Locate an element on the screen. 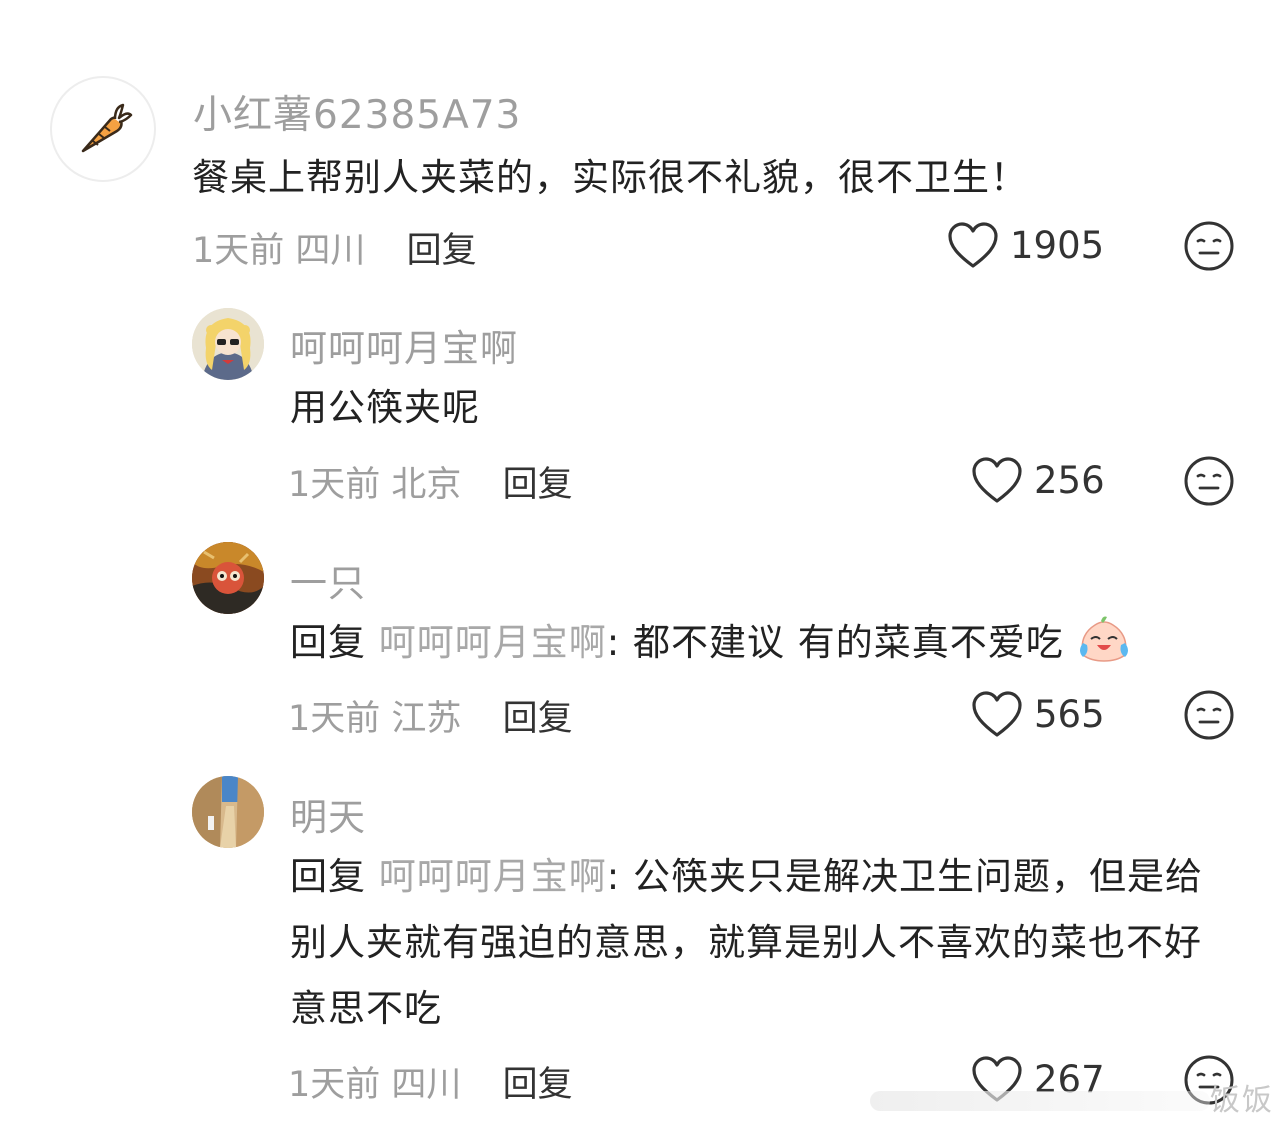 This screenshot has height=1131, width=1284. crying-laughing-emoji is located at coordinates (1103, 639).